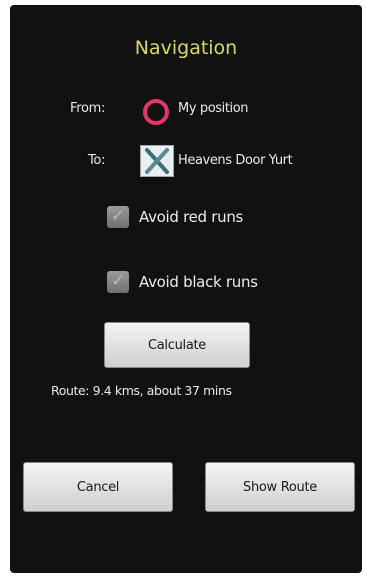 This screenshot has width=366, height=576. I want to click on avoid-red-runs-option: ✓ Avoid red runs, so click(175, 217).